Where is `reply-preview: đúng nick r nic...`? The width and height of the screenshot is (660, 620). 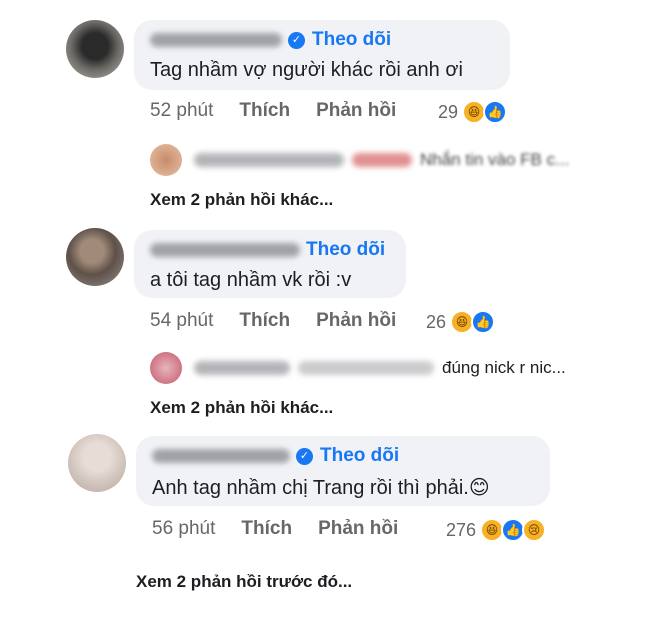
reply-preview: đúng nick r nic... is located at coordinates (358, 368).